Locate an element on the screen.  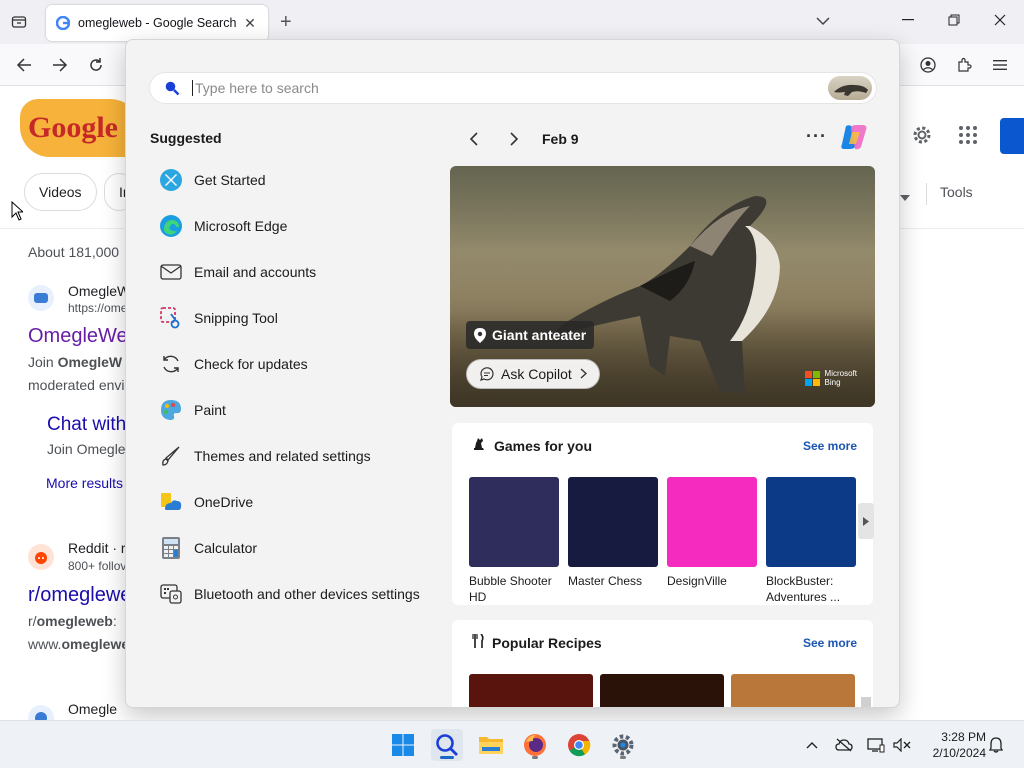
new-tab-button: + is located at coordinates (286, 22).